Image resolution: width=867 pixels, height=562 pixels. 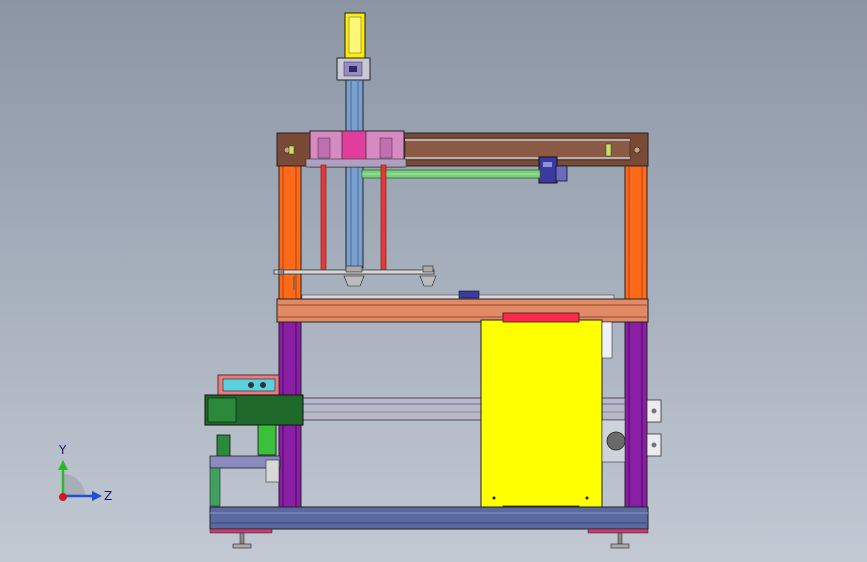 I want to click on red-rod-right, so click(x=383, y=218).